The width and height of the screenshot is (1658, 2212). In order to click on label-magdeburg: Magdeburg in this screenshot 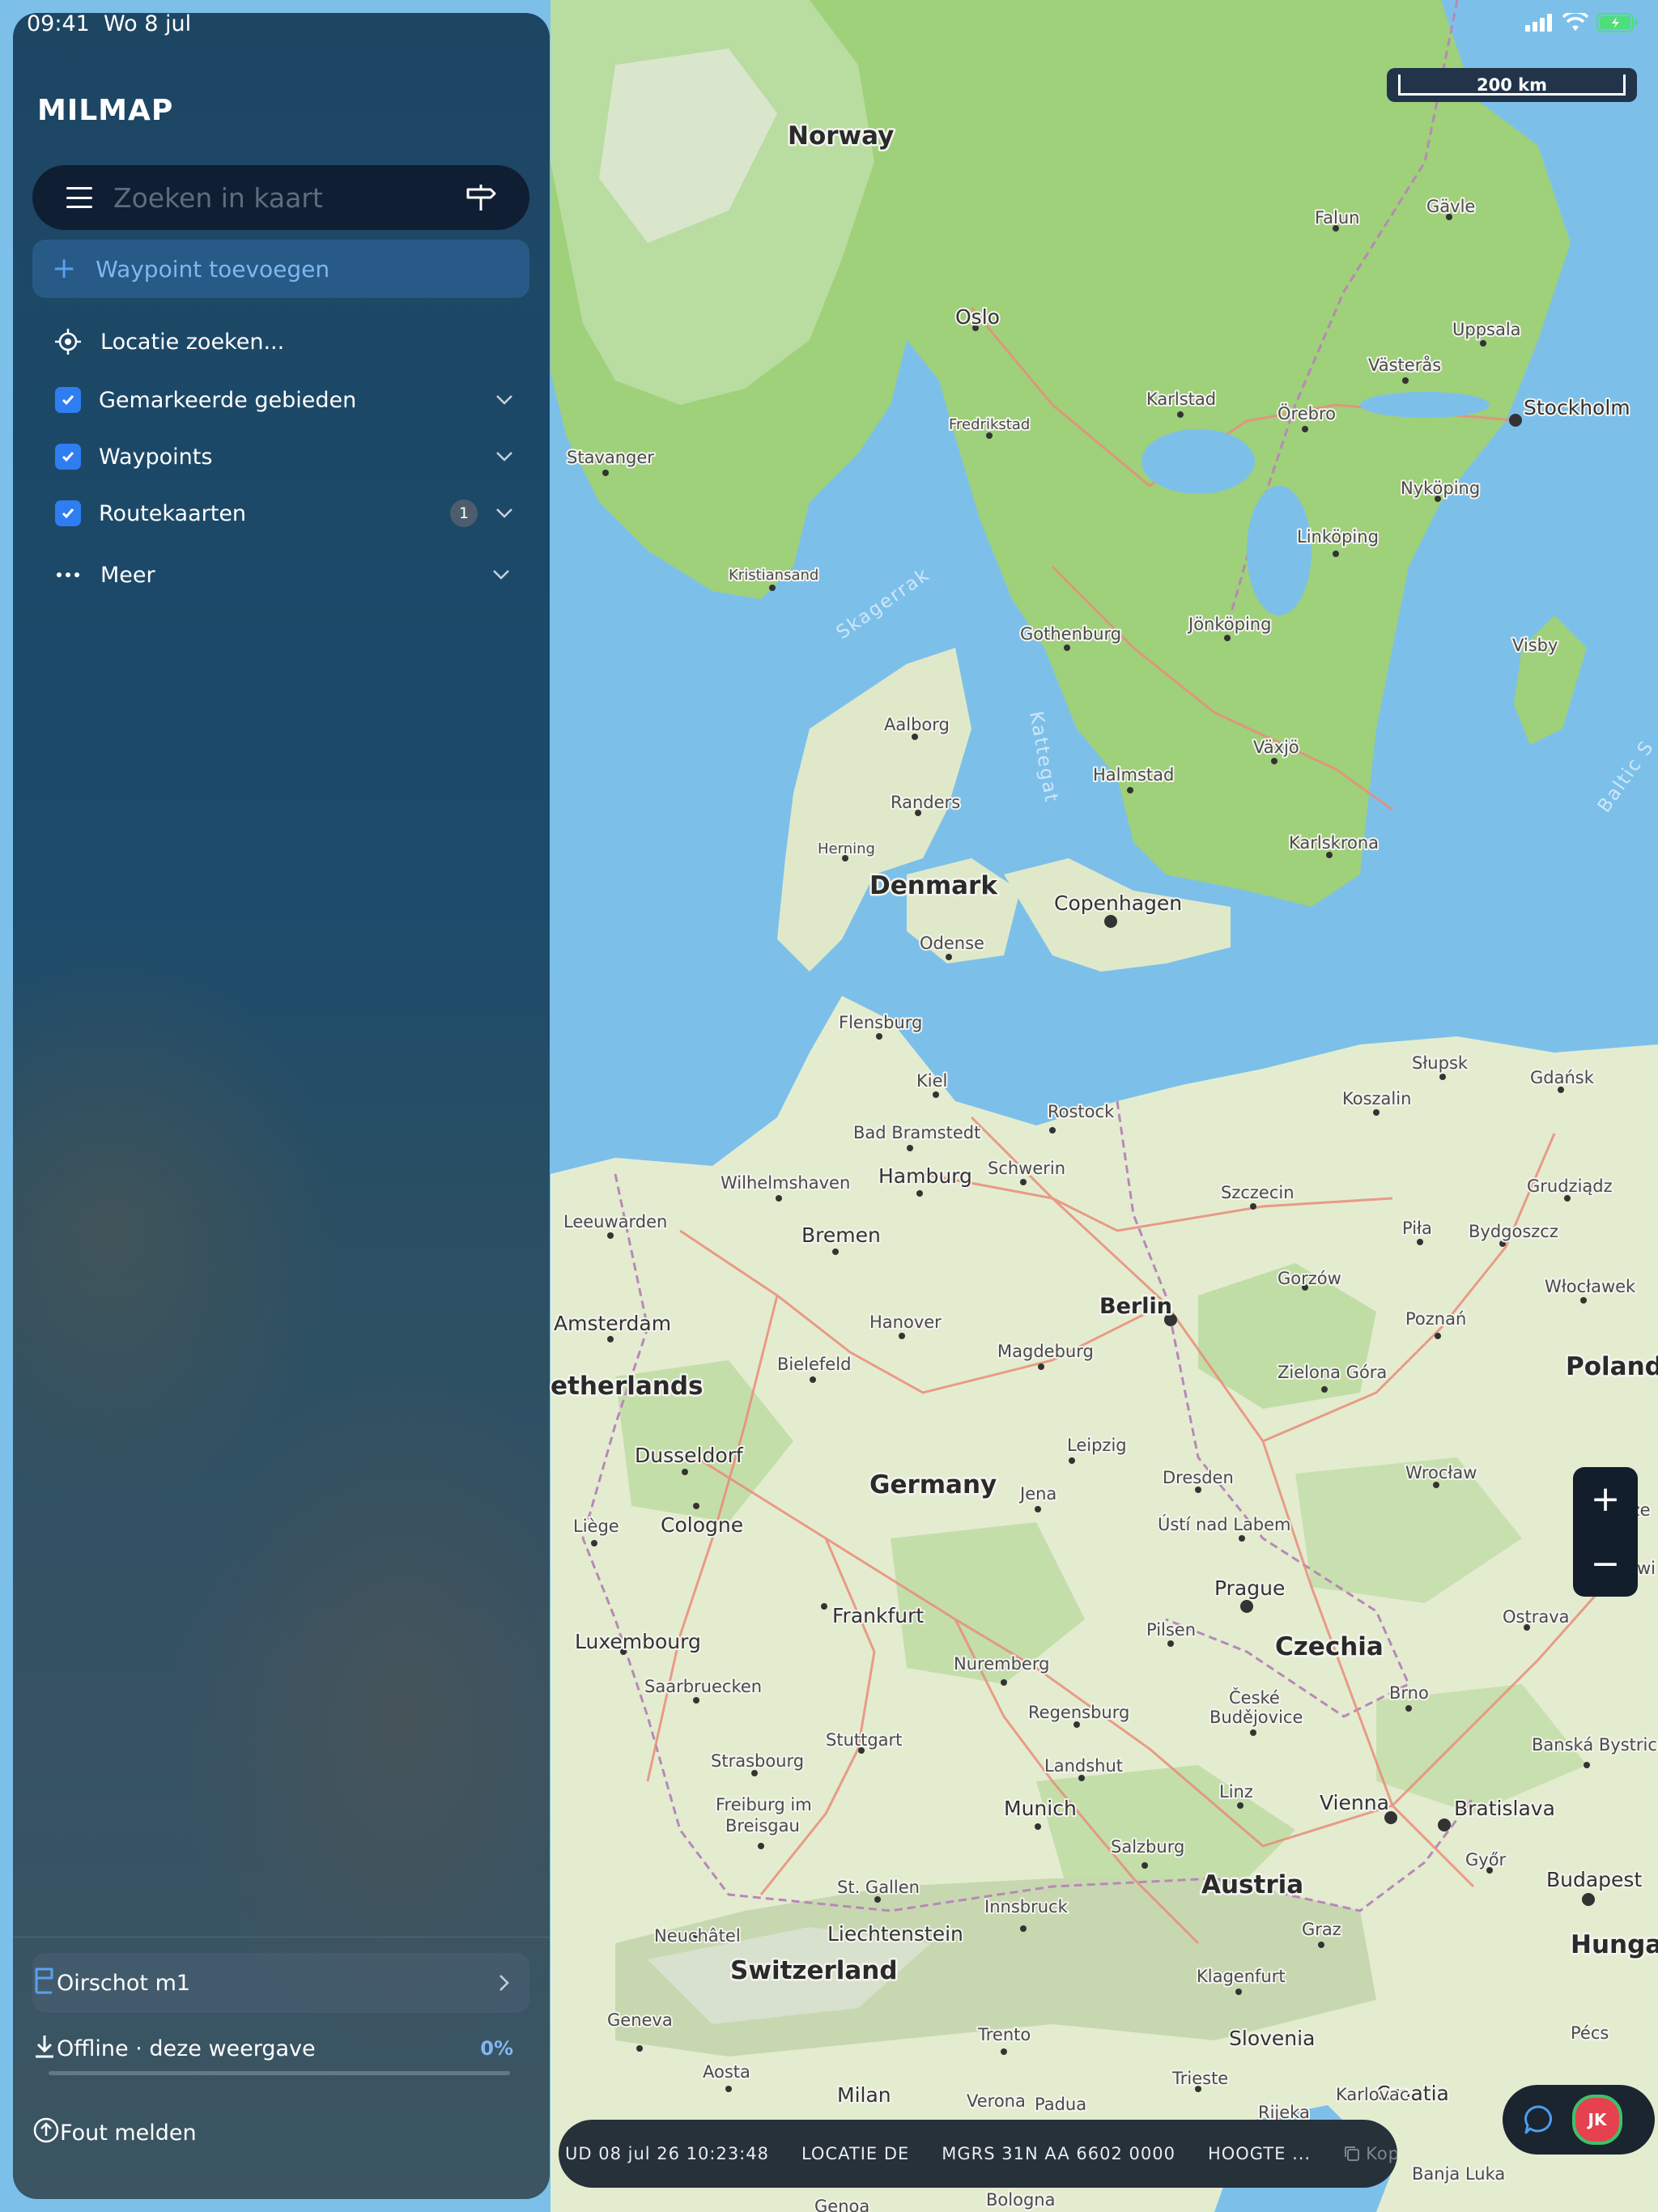, I will do `click(1045, 1352)`.